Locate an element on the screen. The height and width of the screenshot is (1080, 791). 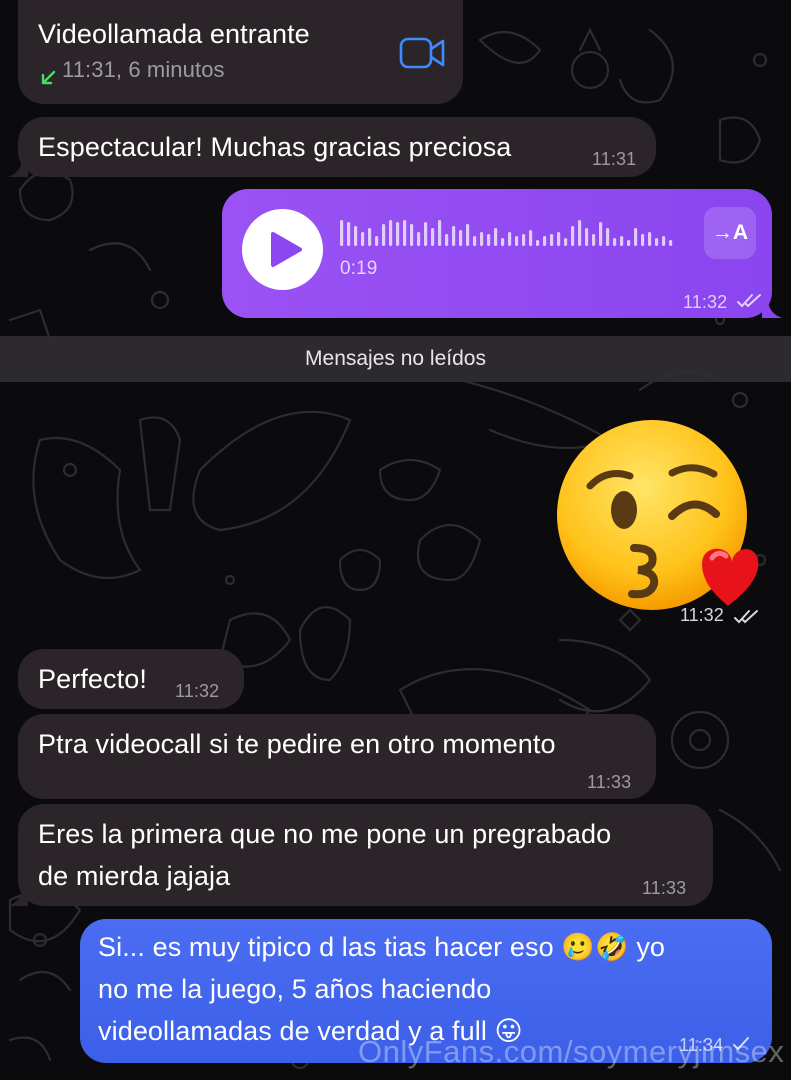
play-button is located at coordinates (282, 249).